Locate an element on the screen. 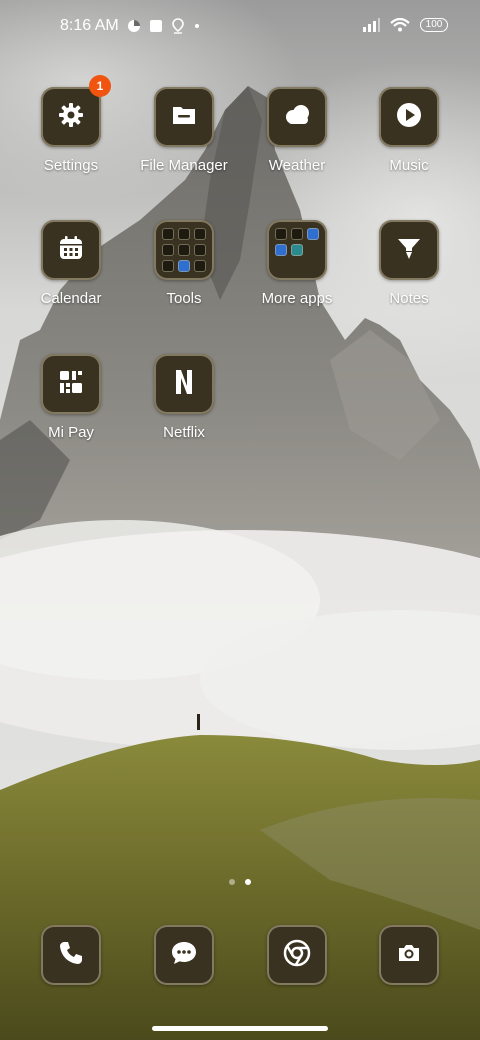 This screenshot has width=480, height=1040. status-bar: 8:16 AM 100 is located at coordinates (240, 28).